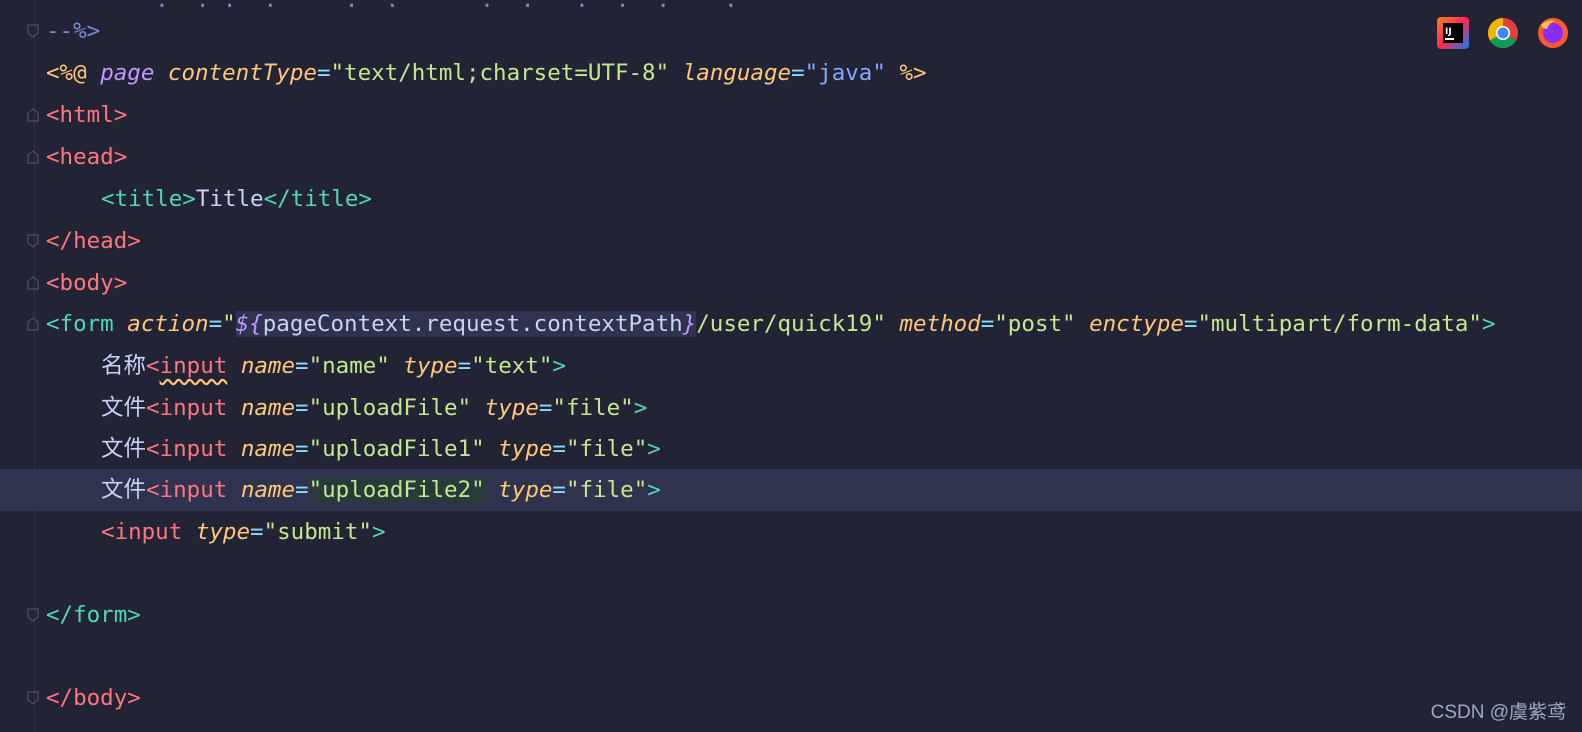 This screenshot has width=1582, height=732. What do you see at coordinates (86, 283) in the screenshot?
I see `tag-body: body` at bounding box center [86, 283].